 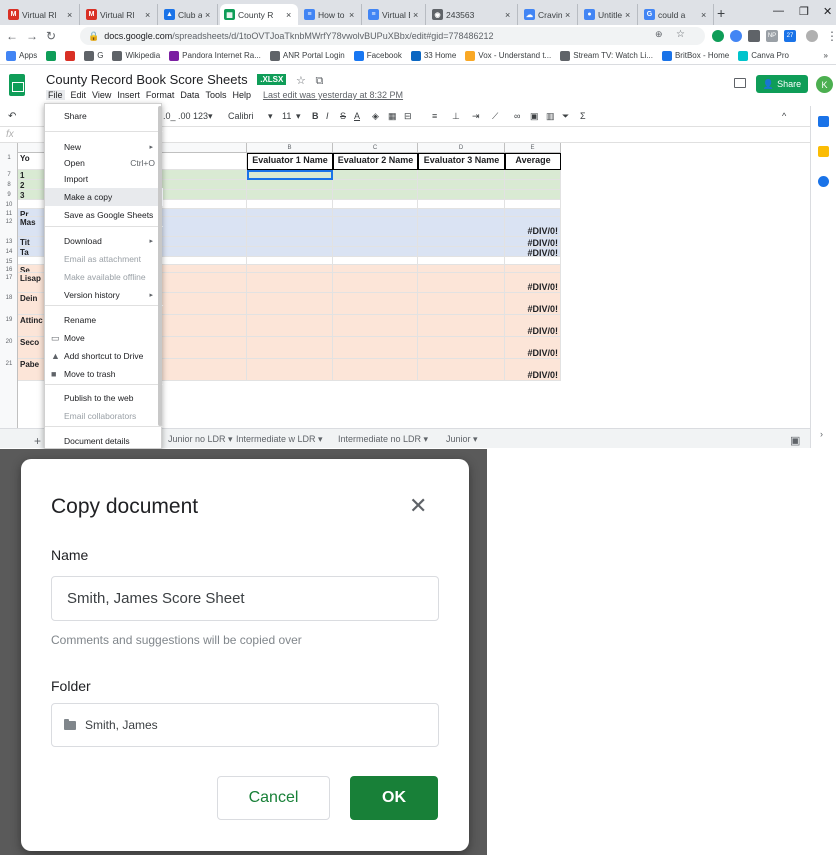 What do you see at coordinates (383, 439) in the screenshot?
I see `sheet-tab: Intermediate no LDR ▾` at bounding box center [383, 439].